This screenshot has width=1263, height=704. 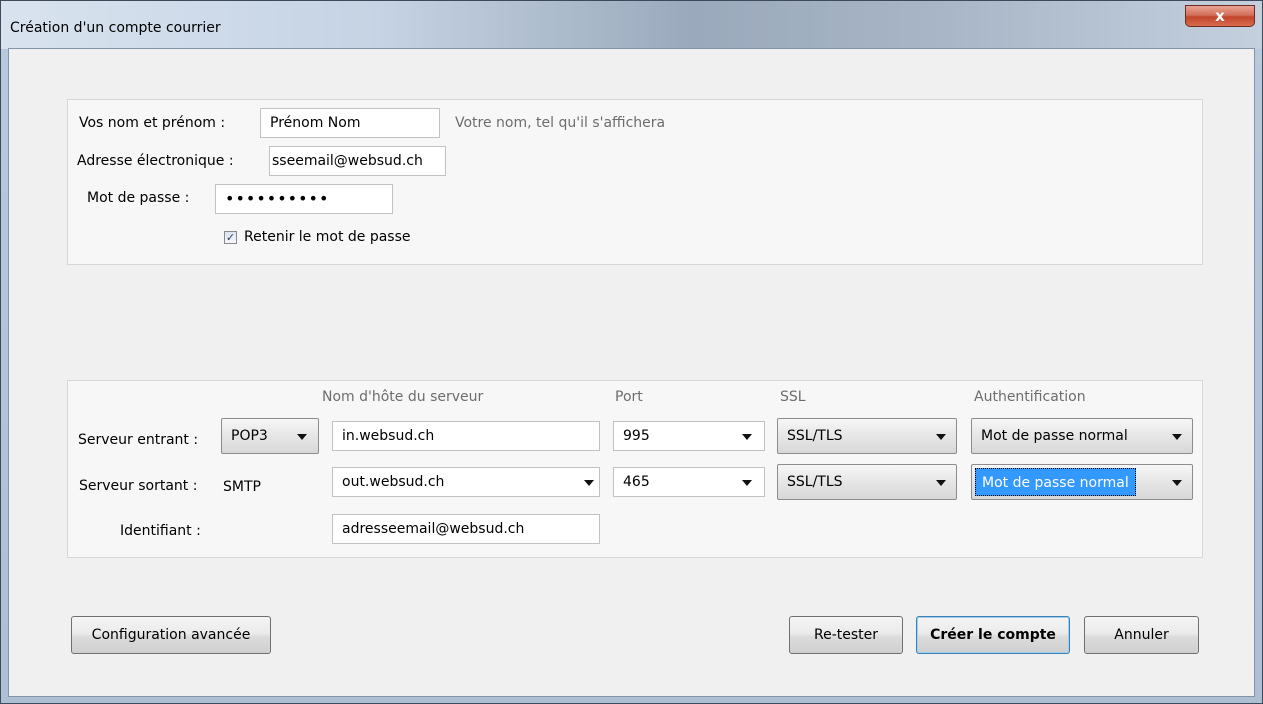 I want to click on incoming-port-combo: 995, so click(x=689, y=436).